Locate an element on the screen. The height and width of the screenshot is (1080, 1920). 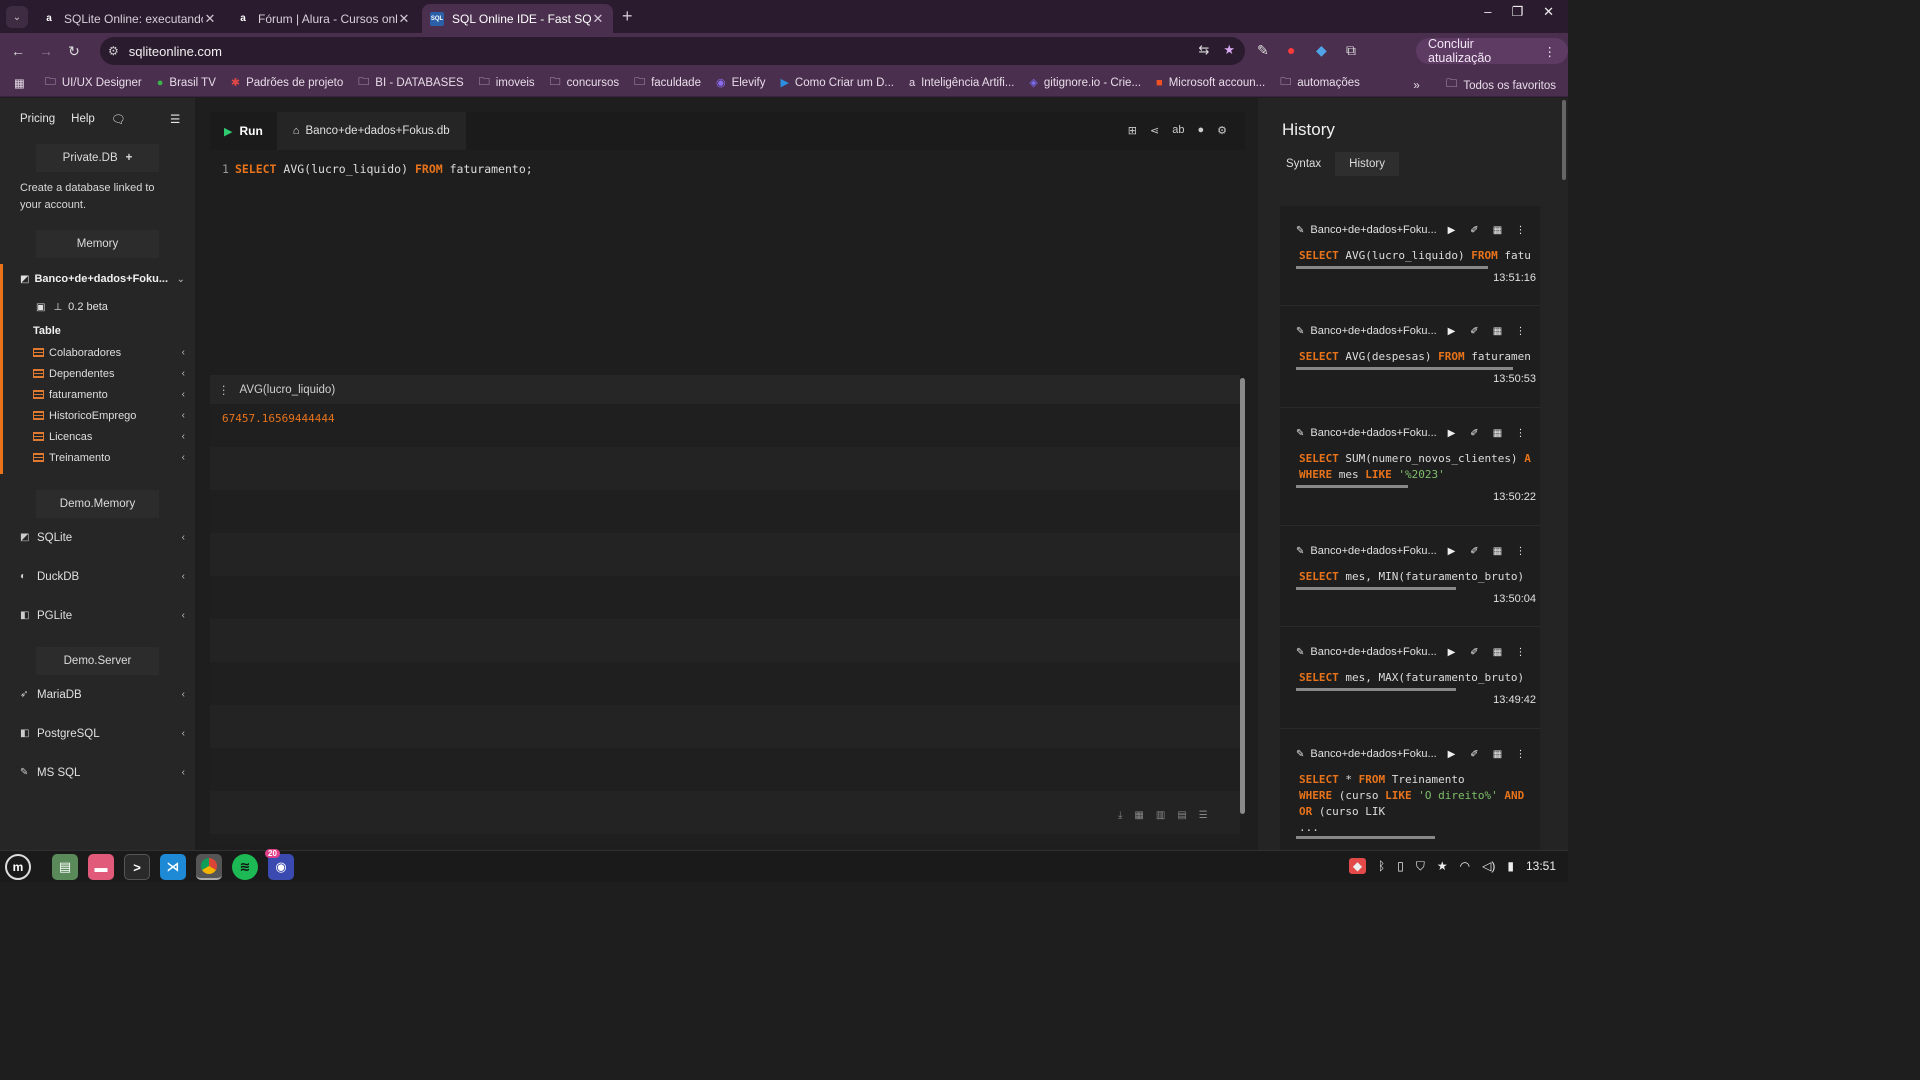
share-icon: ⋖ is located at coordinates (1154, 130).